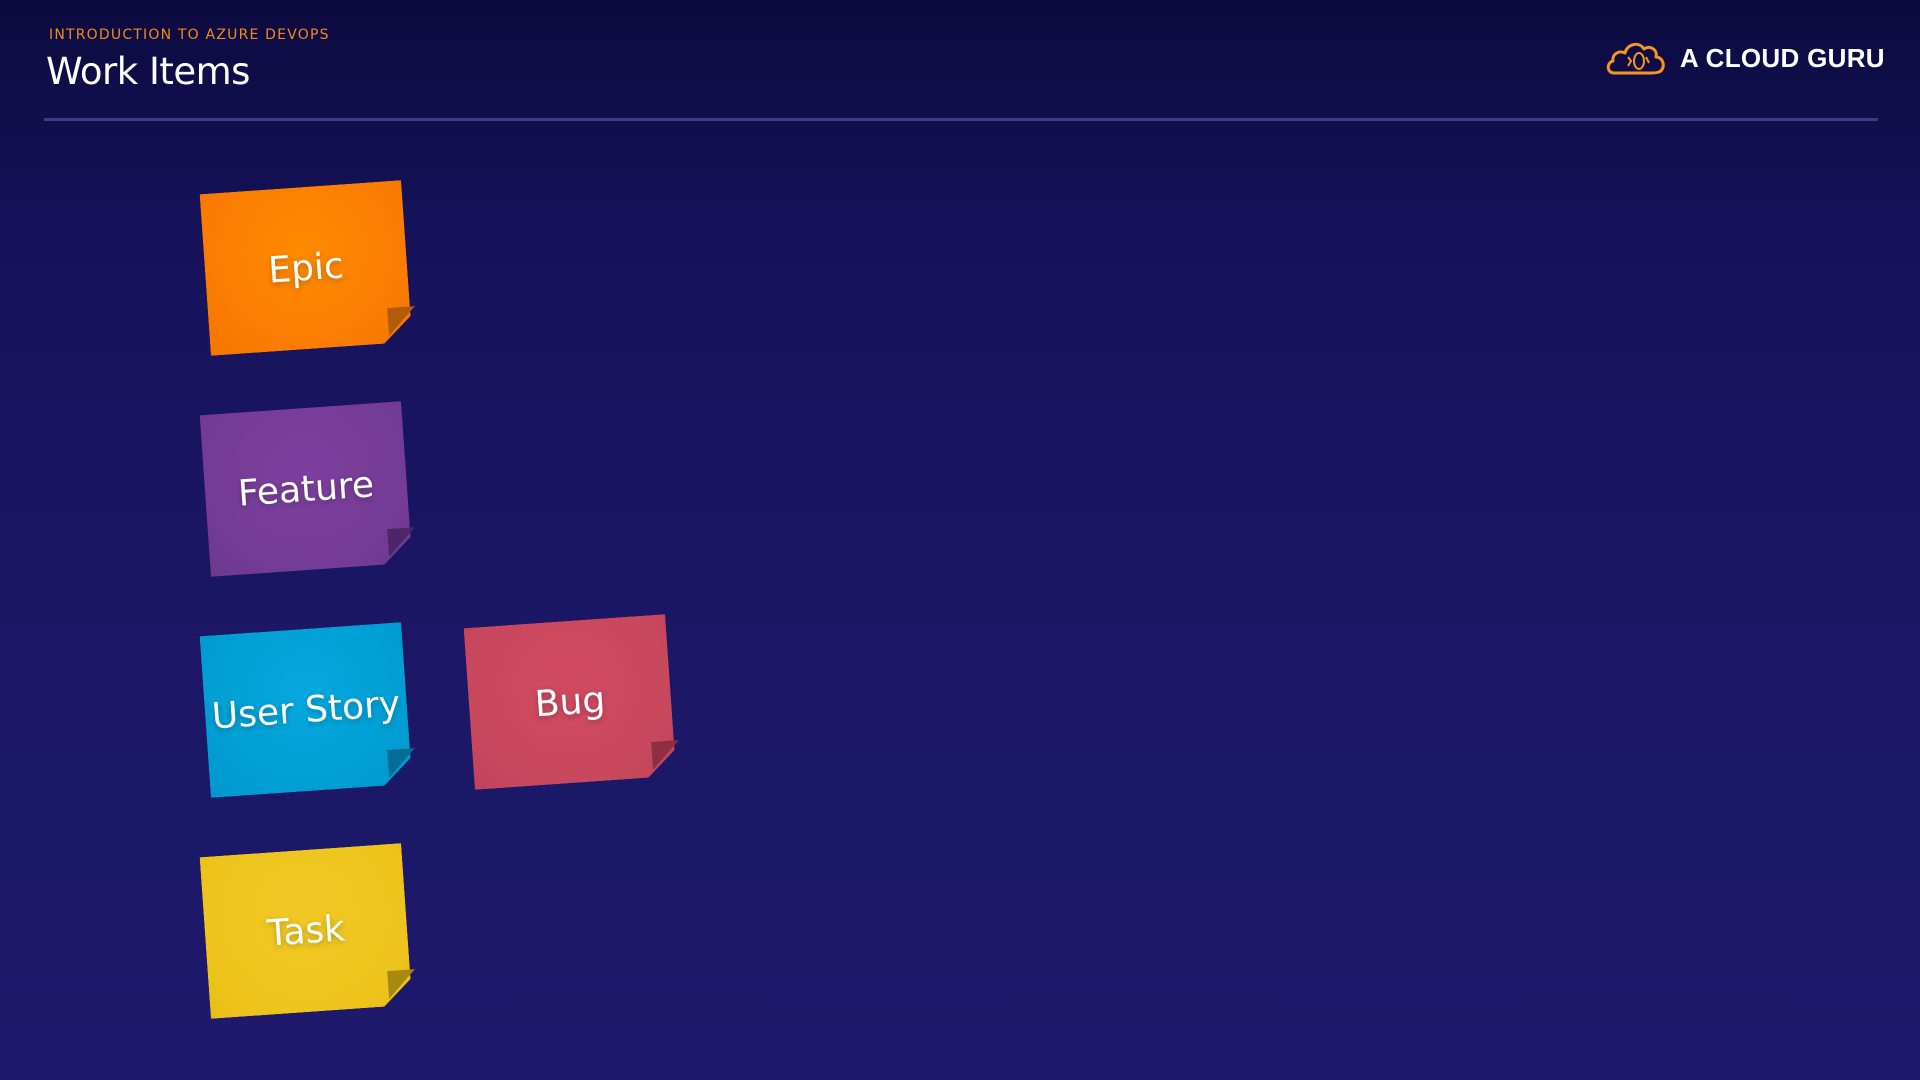 Image resolution: width=1920 pixels, height=1080 pixels. What do you see at coordinates (148, 71) in the screenshot?
I see `slide-title: Work Items` at bounding box center [148, 71].